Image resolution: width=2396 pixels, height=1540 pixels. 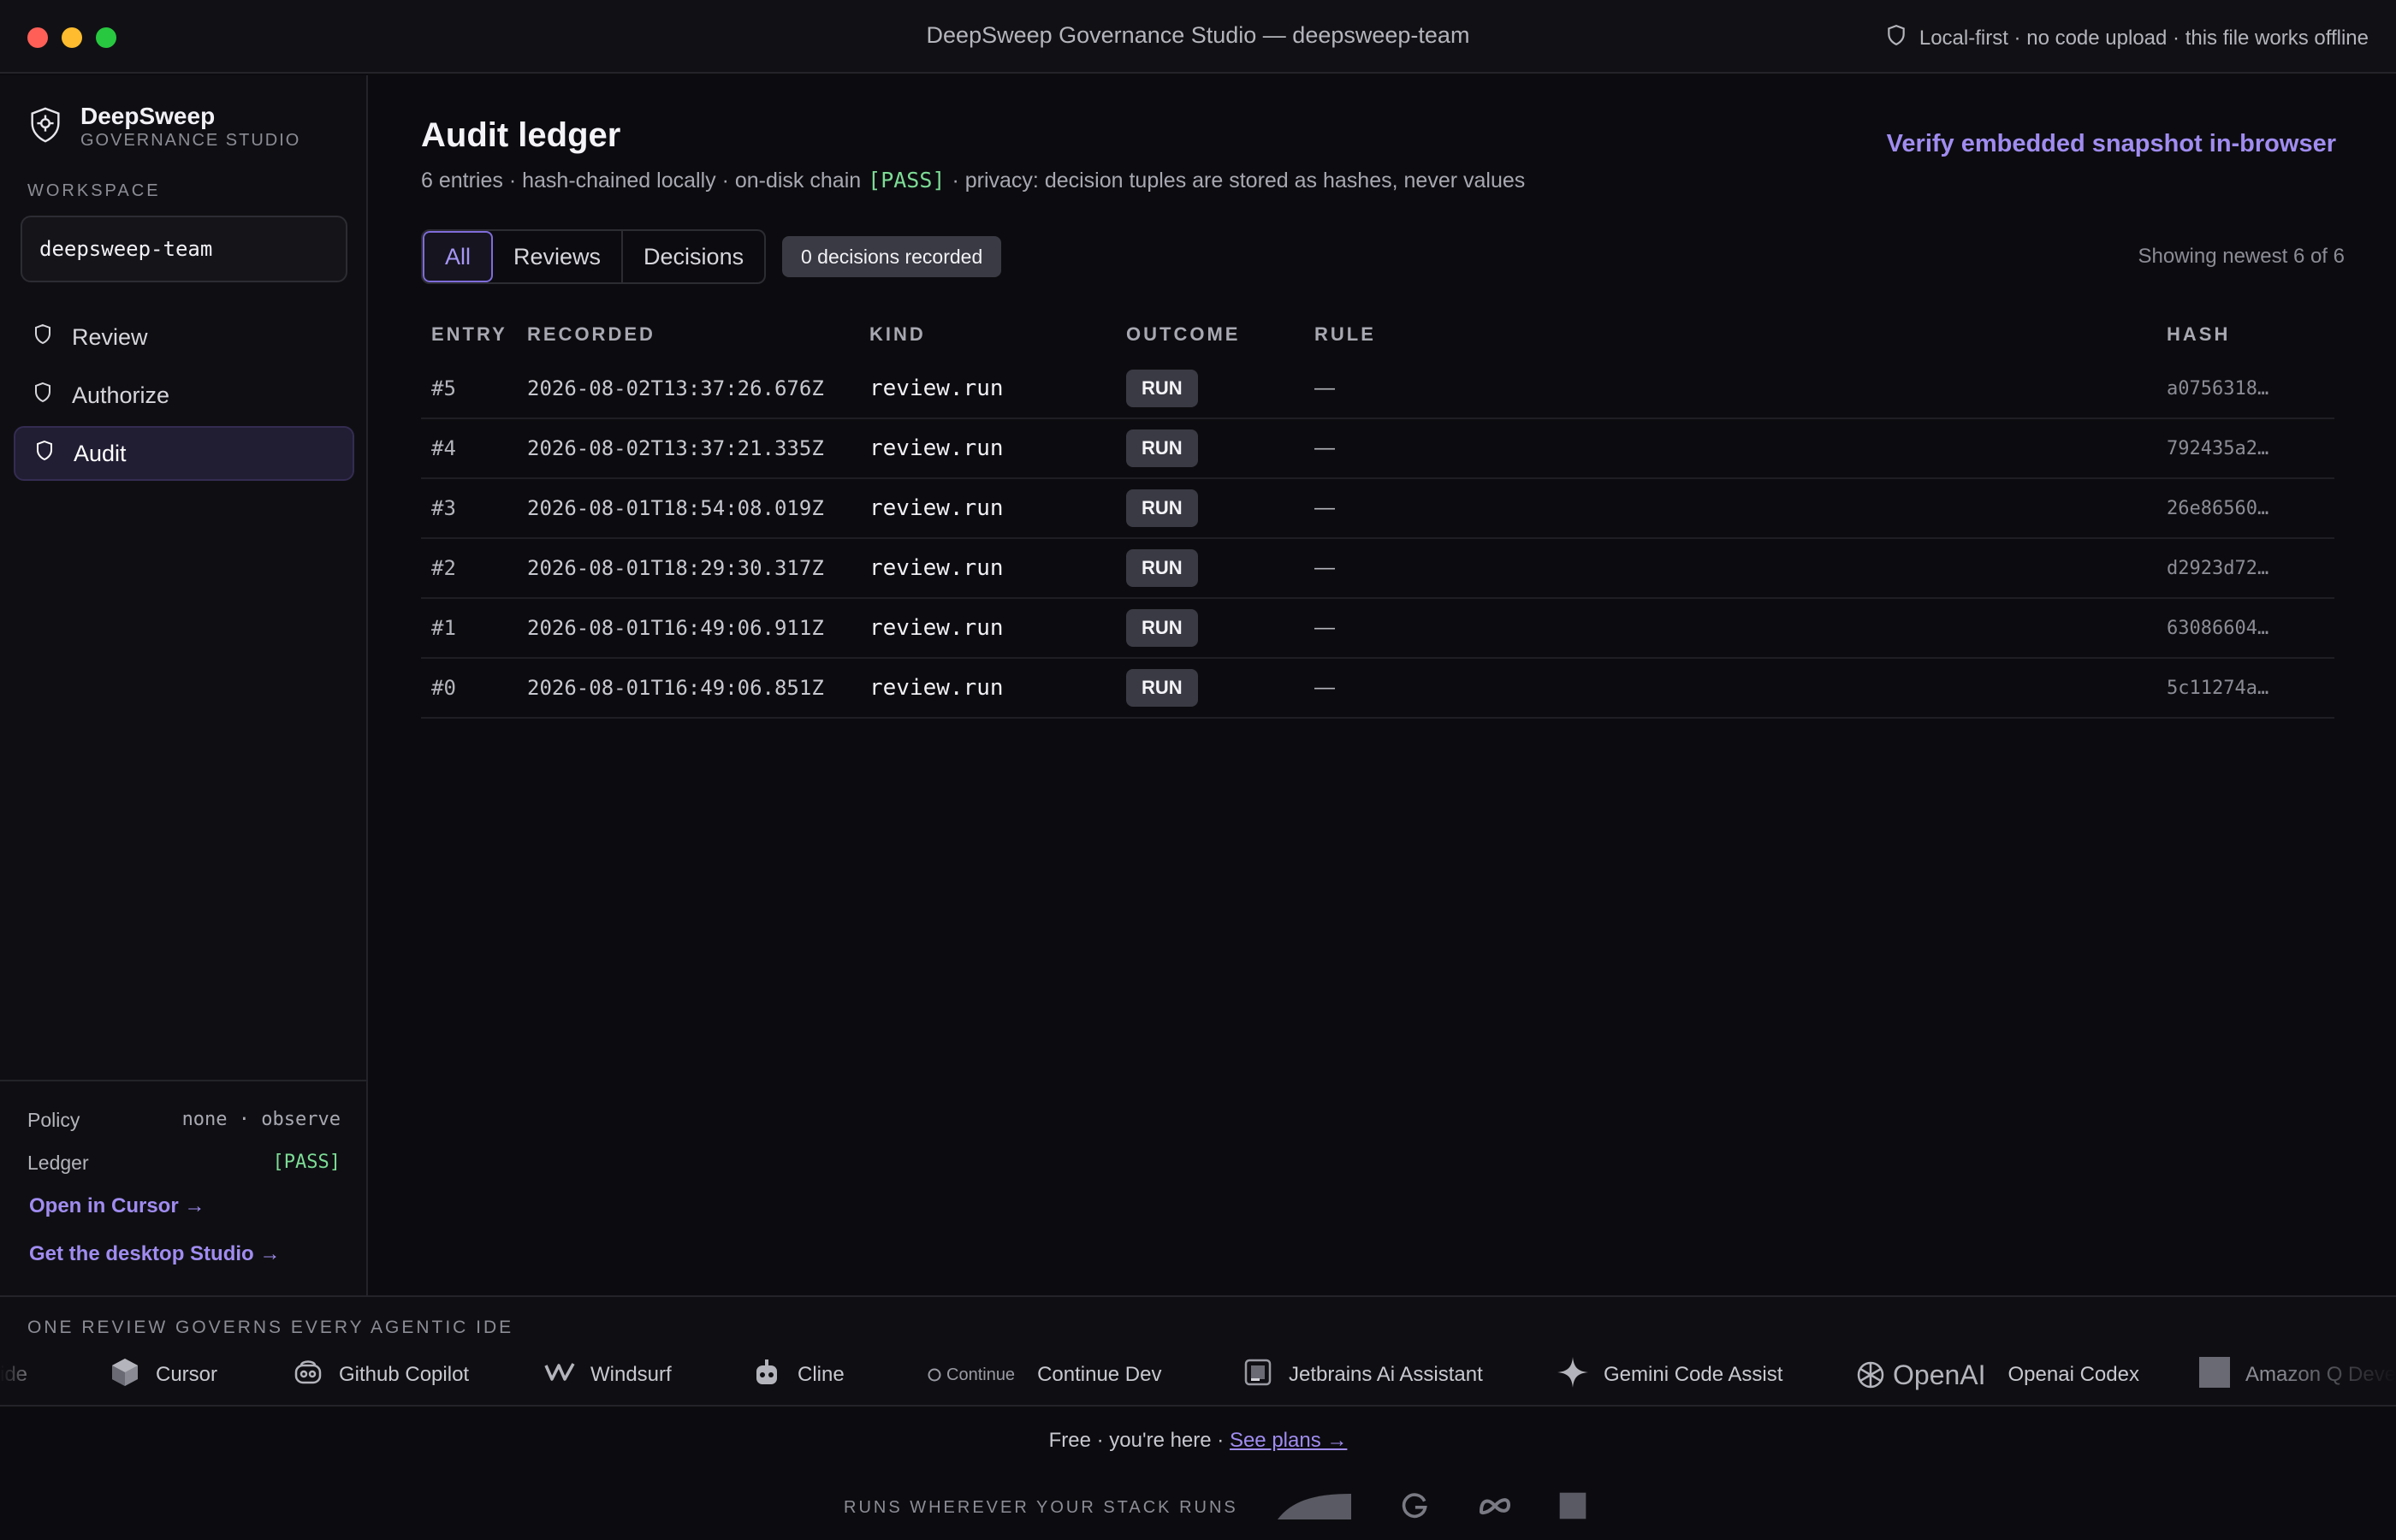 What do you see at coordinates (1099, 1374) in the screenshot?
I see `ide-name: Continue Dev` at bounding box center [1099, 1374].